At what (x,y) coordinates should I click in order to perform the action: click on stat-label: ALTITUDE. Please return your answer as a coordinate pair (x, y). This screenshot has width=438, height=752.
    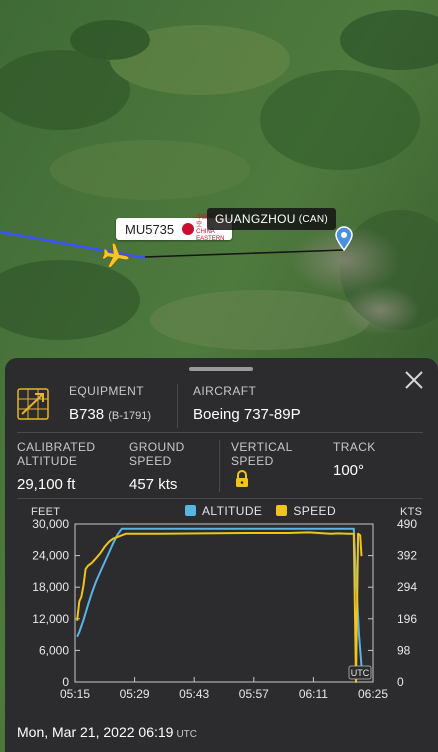
    Looking at the image, I should click on (47, 461).